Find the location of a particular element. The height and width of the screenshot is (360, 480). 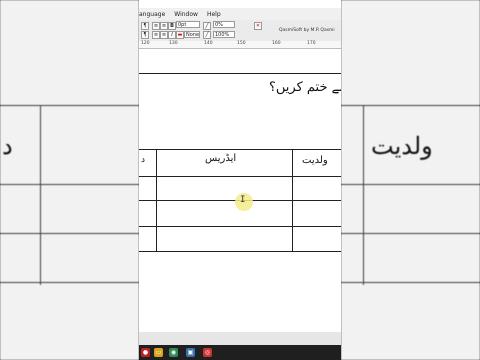

close-icon: ✕ is located at coordinates (258, 26).